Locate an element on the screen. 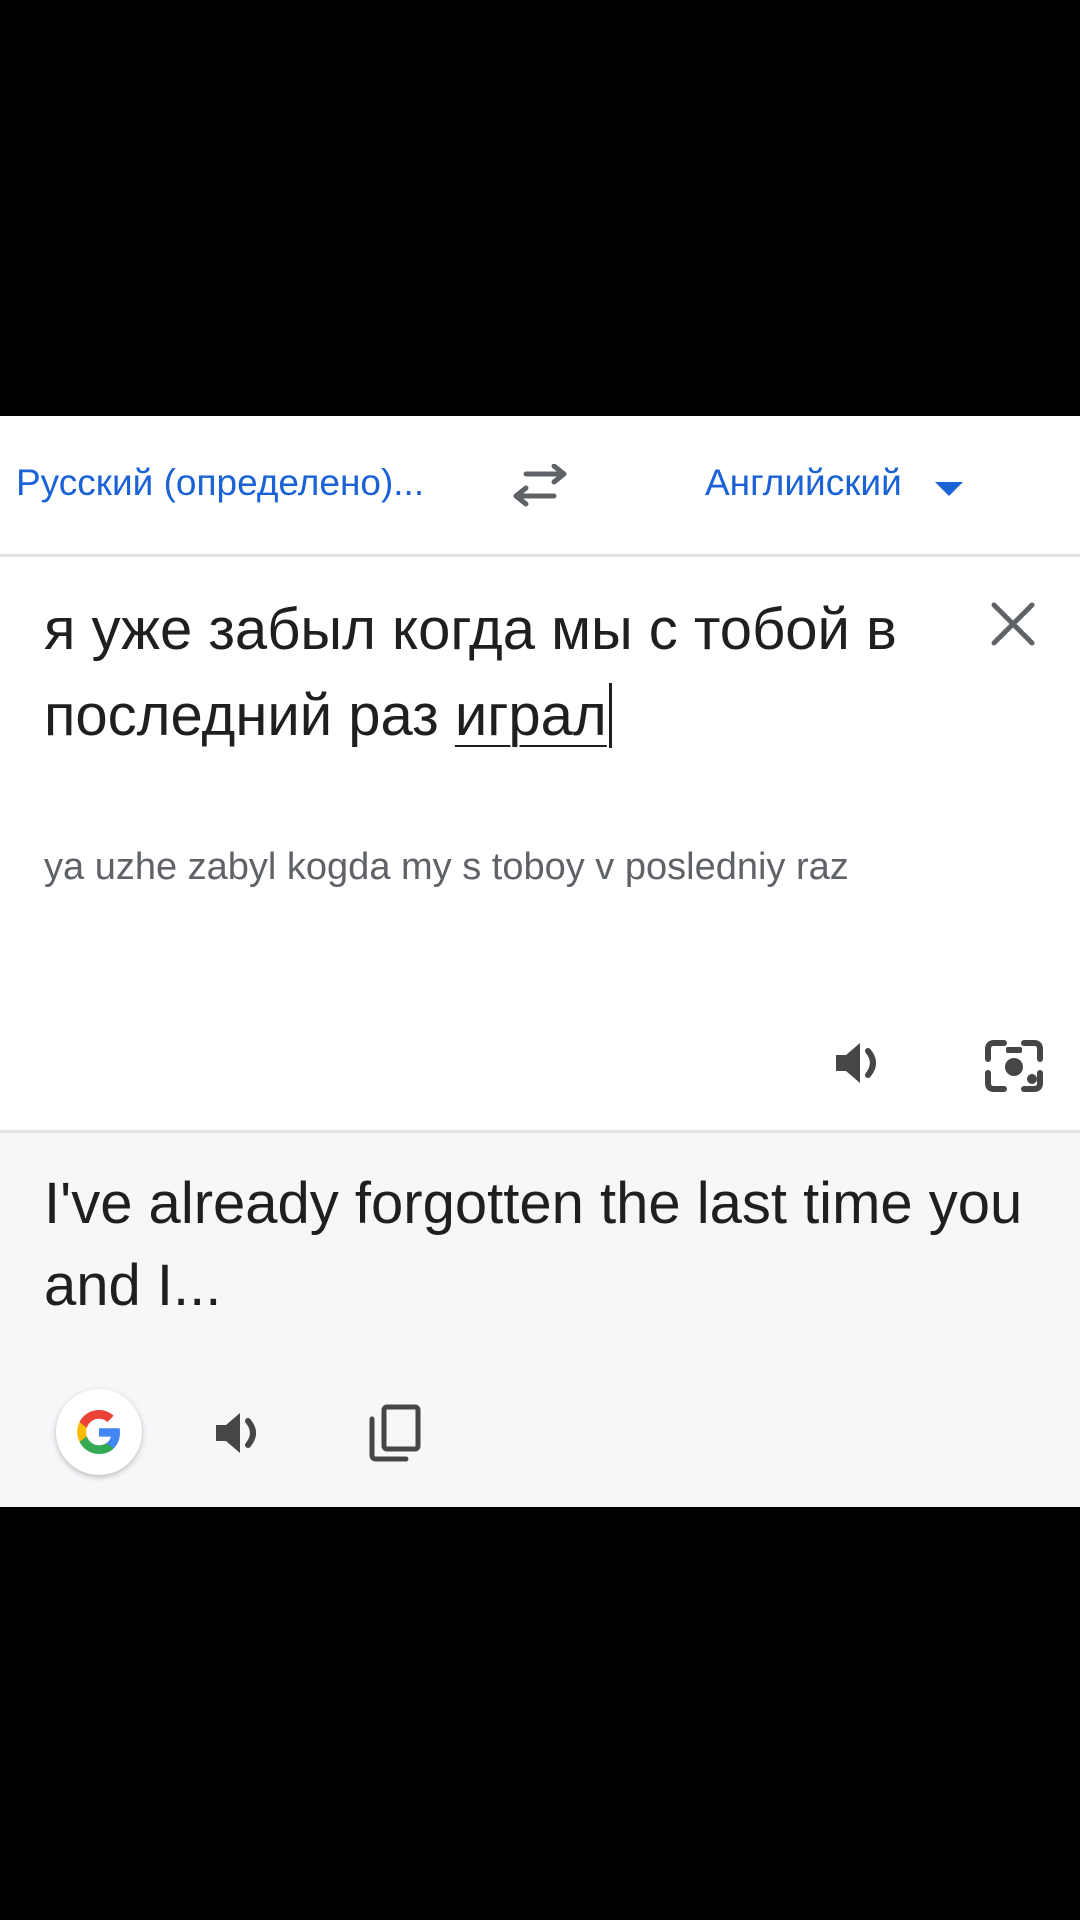  language-bar: Русский (определено)... Английский is located at coordinates (540, 486).